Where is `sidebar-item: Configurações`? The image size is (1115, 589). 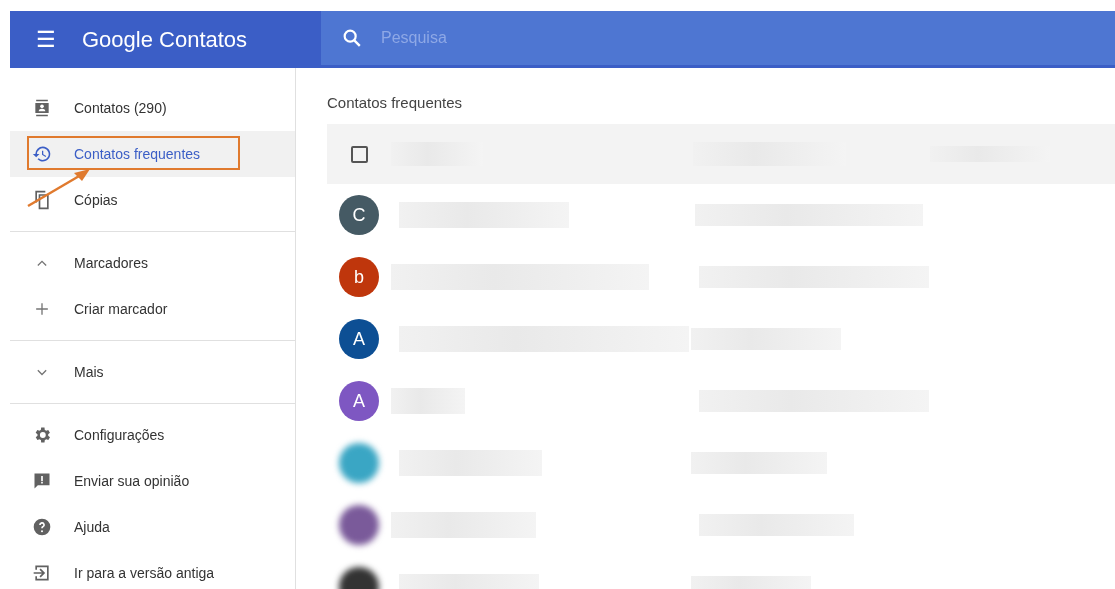
sidebar-item: Configurações is located at coordinates (152, 435).